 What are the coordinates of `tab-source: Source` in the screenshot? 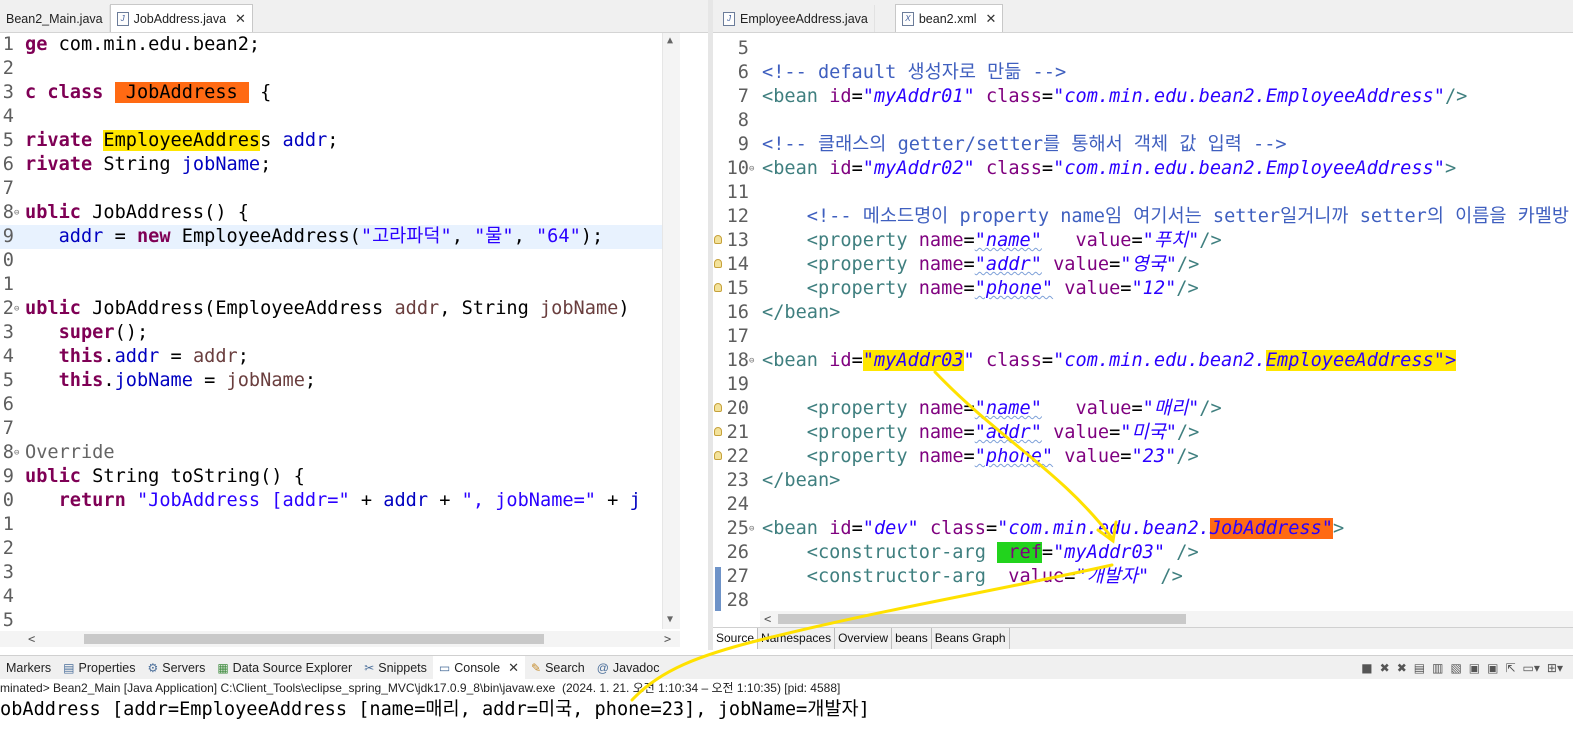 It's located at (736, 638).